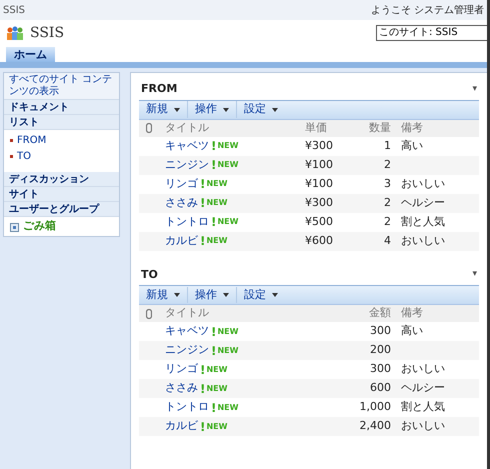 The image size is (490, 469). What do you see at coordinates (61, 107) in the screenshot?
I see `sidebar-heading: ドキュメント` at bounding box center [61, 107].